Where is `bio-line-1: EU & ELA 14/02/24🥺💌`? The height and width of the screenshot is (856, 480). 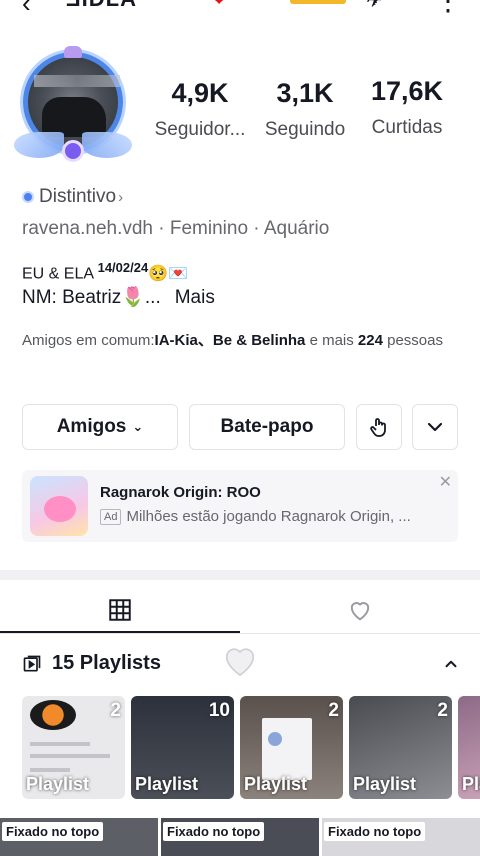 bio-line-1: EU & ELA 14/02/24🥺💌 is located at coordinates (105, 271).